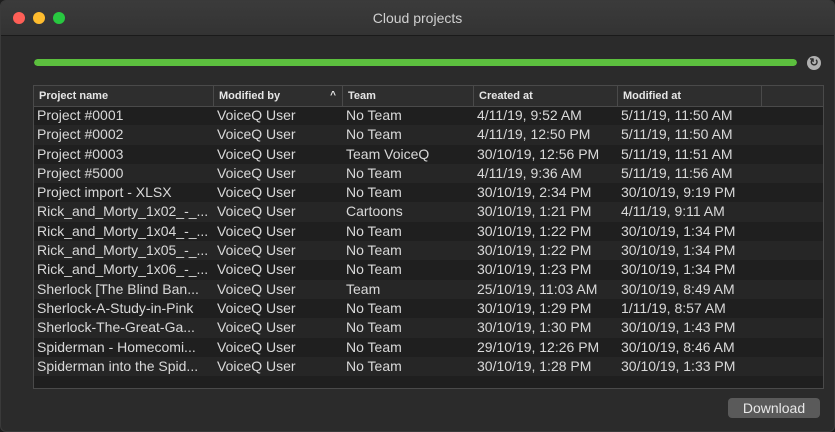  I want to click on table-cell: Team VoiceQ, so click(388, 153).